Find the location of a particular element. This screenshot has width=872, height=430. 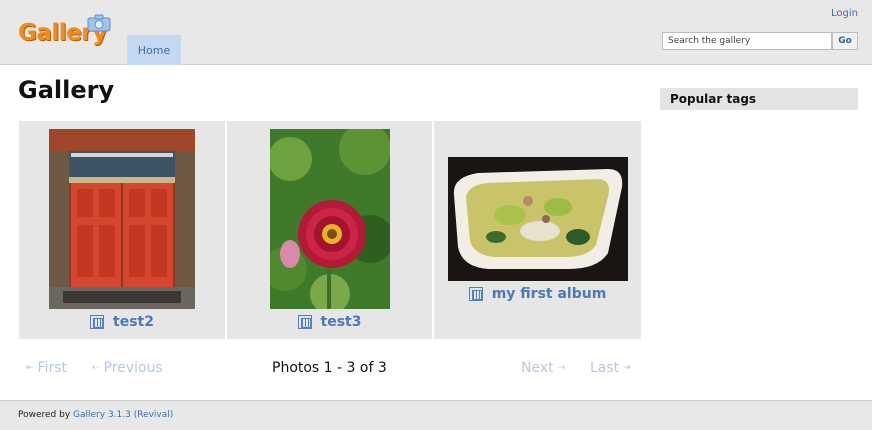

album-thumb-cell: test3 is located at coordinates (329, 230).